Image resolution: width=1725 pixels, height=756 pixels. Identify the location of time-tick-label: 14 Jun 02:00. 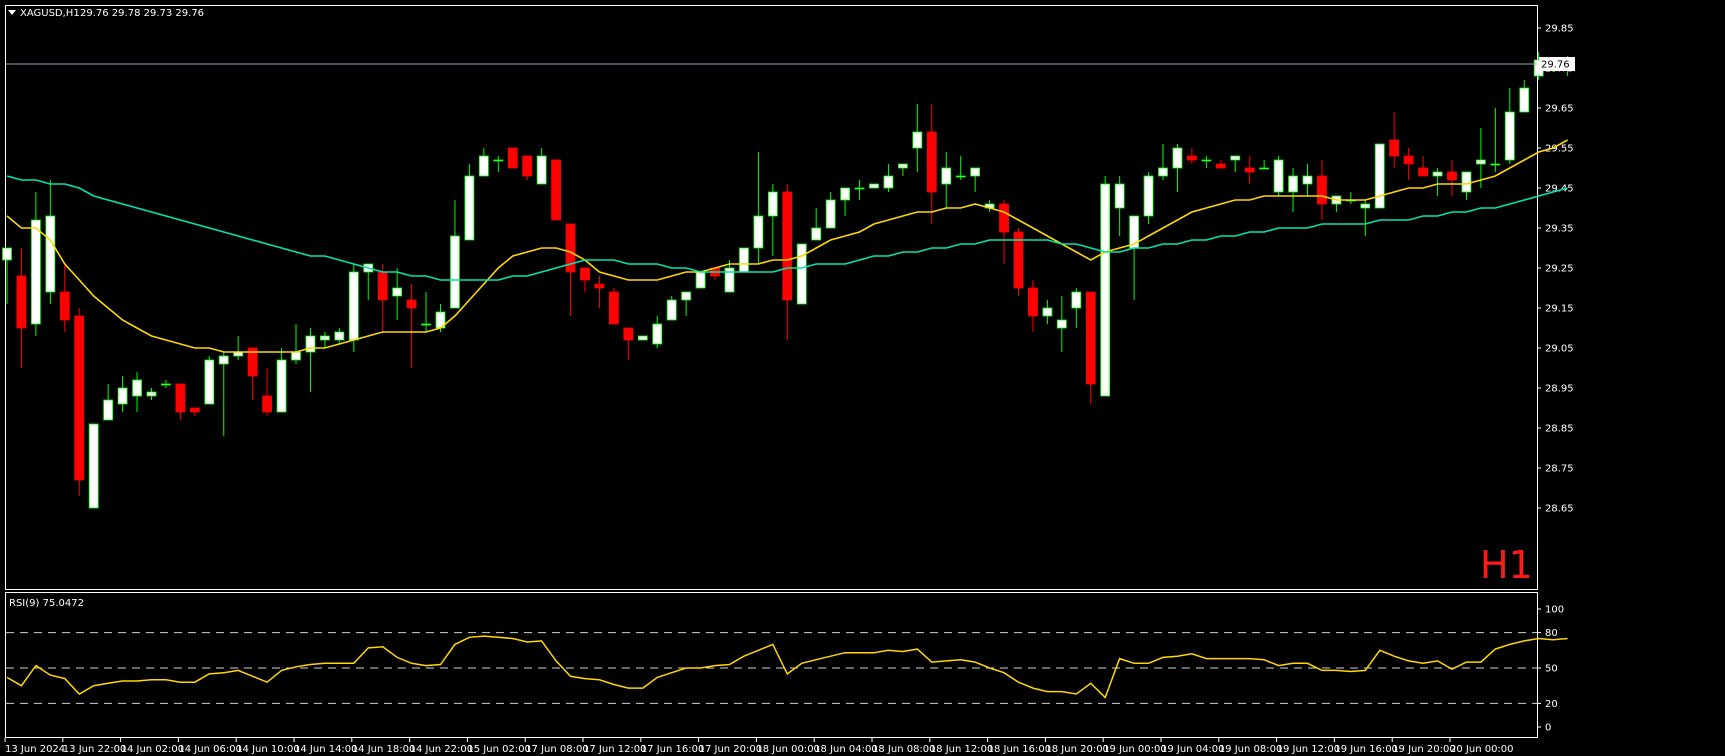
(153, 749).